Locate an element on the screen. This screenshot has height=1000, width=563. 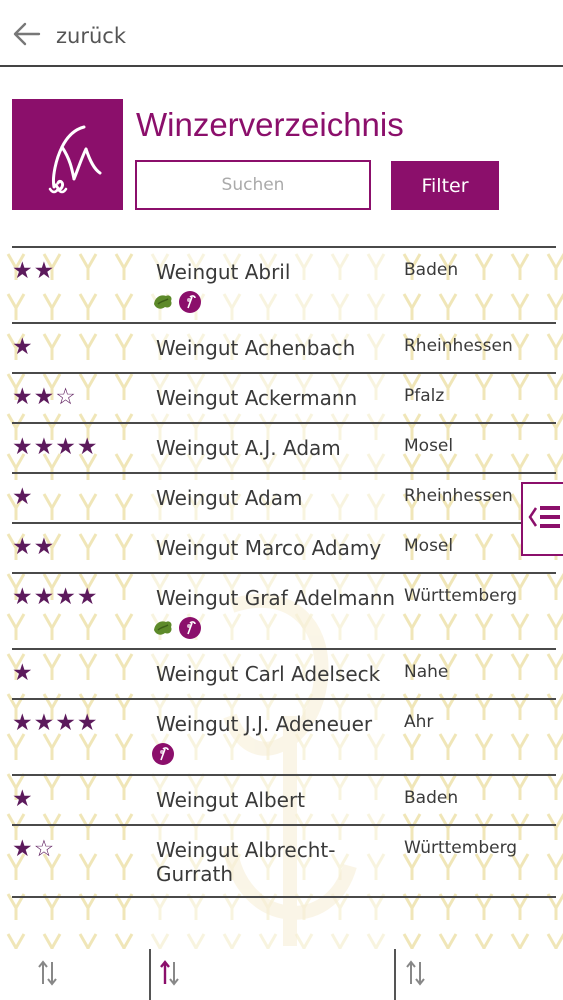
sort-icon-active is located at coordinates (170, 975).